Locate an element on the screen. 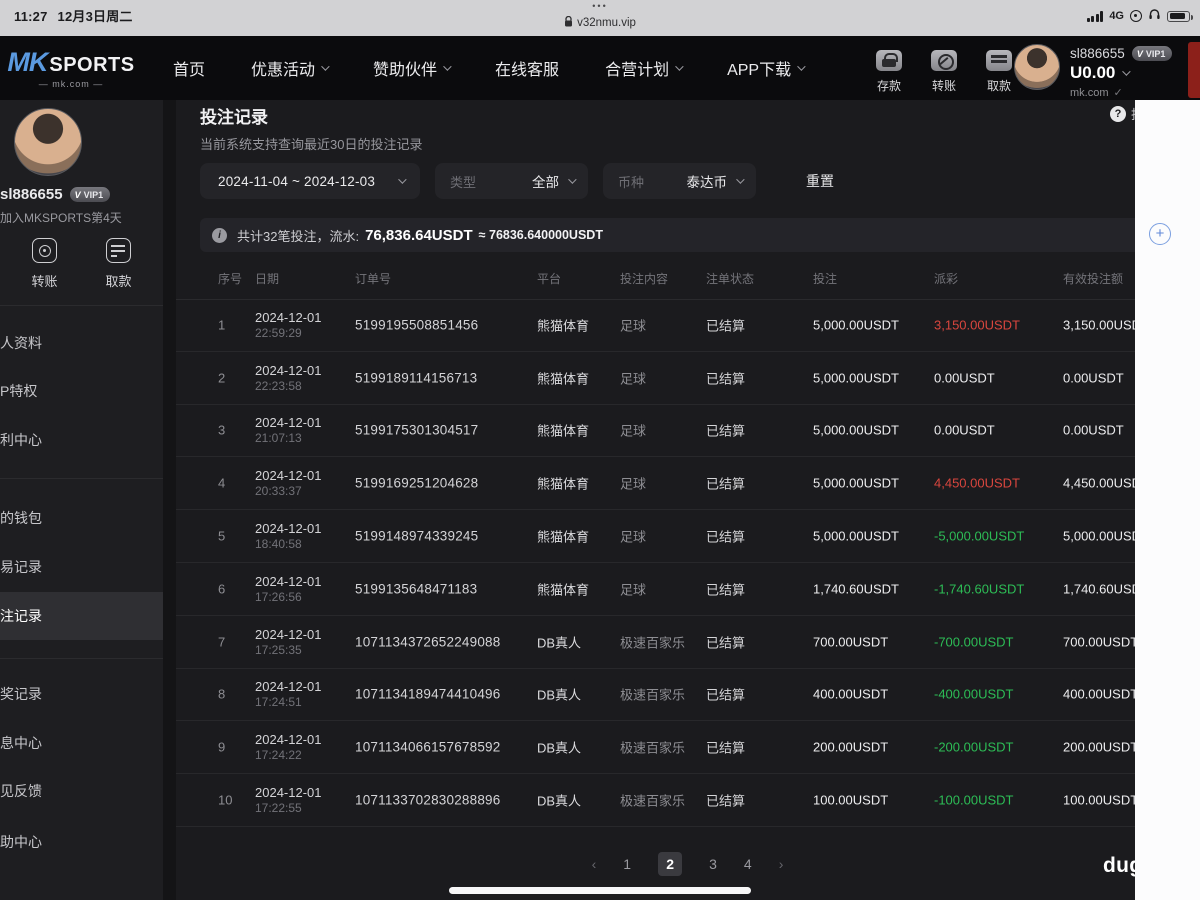  table-header: 序号 日期 订单号 平台 投注内容 注单状态 投注 派彩 有效投注额 is located at coordinates (655, 283).